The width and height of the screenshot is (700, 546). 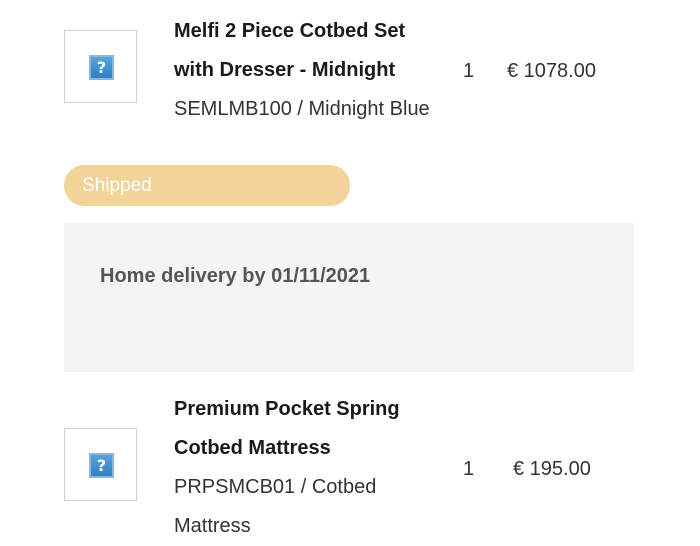 What do you see at coordinates (319, 429) in the screenshot?
I see `product-title: Premium Pocket Spring Cotbed Mattress` at bounding box center [319, 429].